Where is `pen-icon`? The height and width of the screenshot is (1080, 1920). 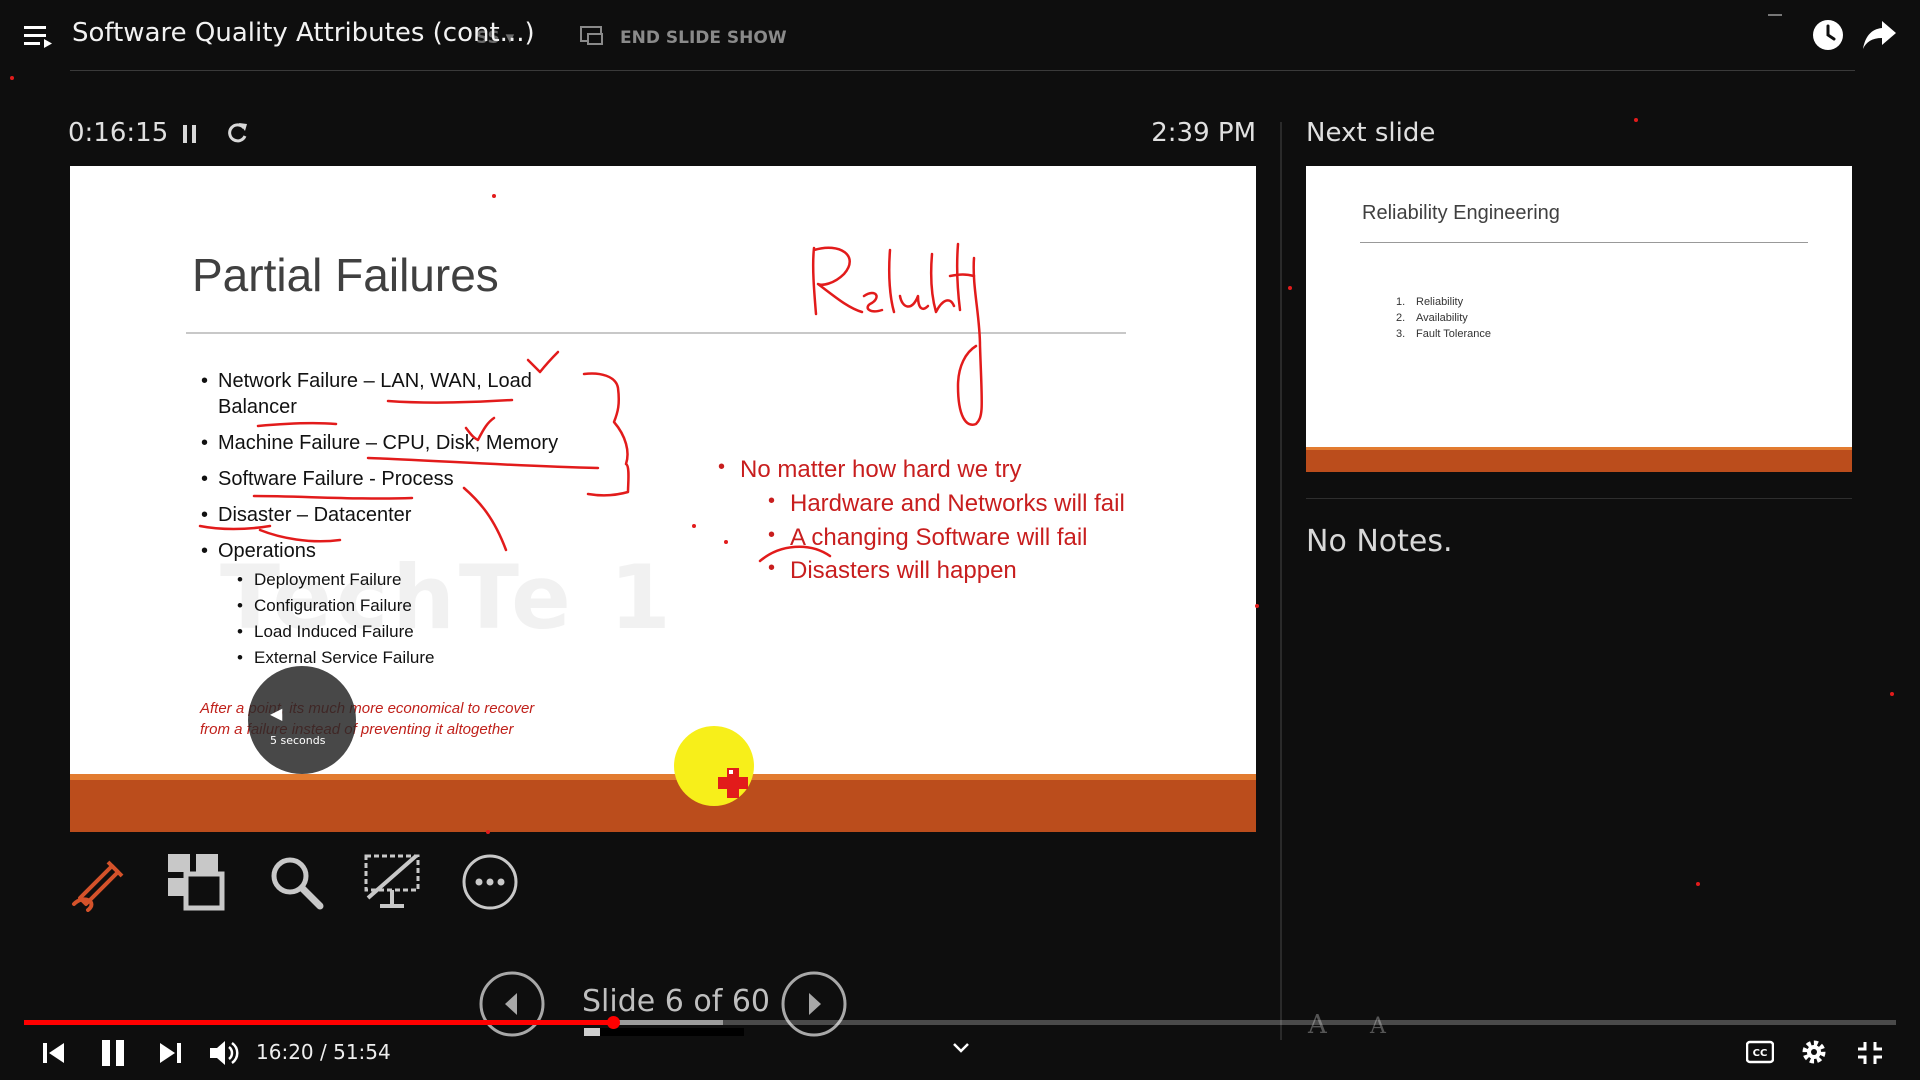 pen-icon is located at coordinates (98, 882).